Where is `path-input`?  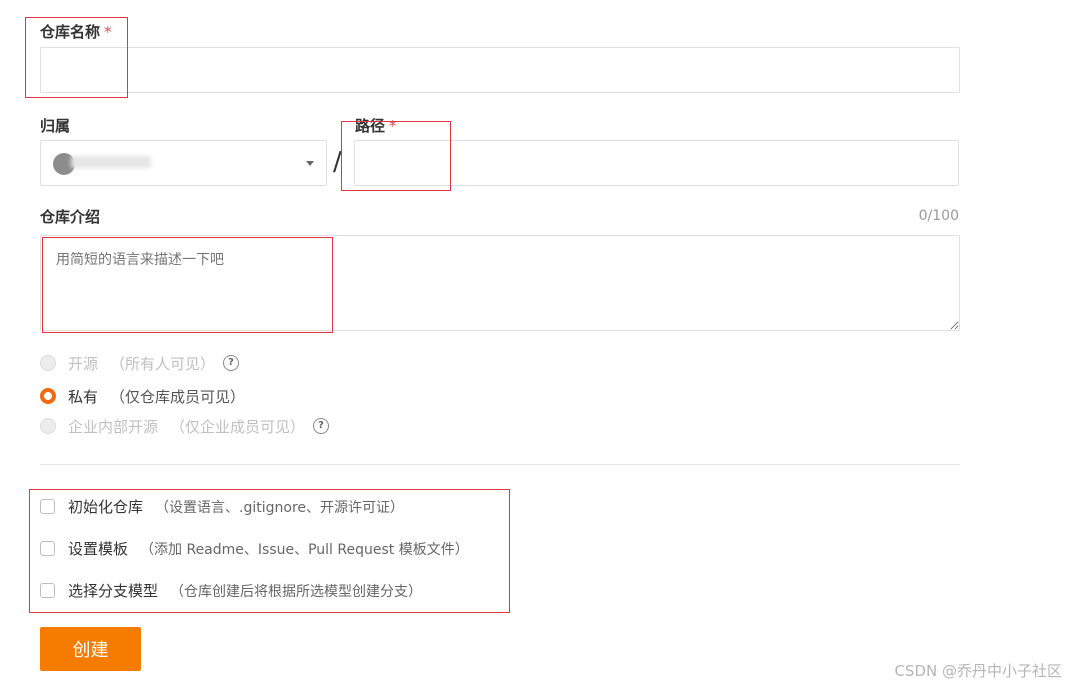 path-input is located at coordinates (656, 163).